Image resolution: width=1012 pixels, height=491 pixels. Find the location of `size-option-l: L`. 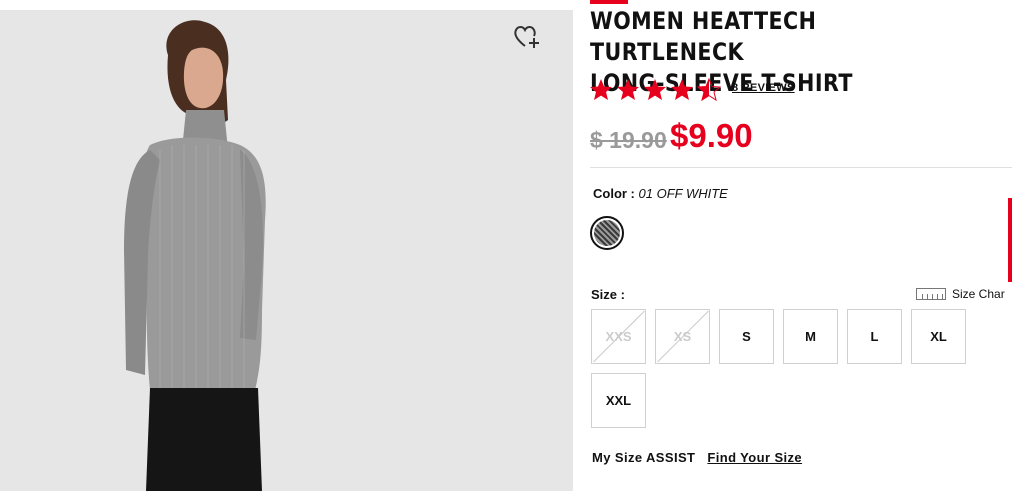

size-option-l: L is located at coordinates (874, 336).